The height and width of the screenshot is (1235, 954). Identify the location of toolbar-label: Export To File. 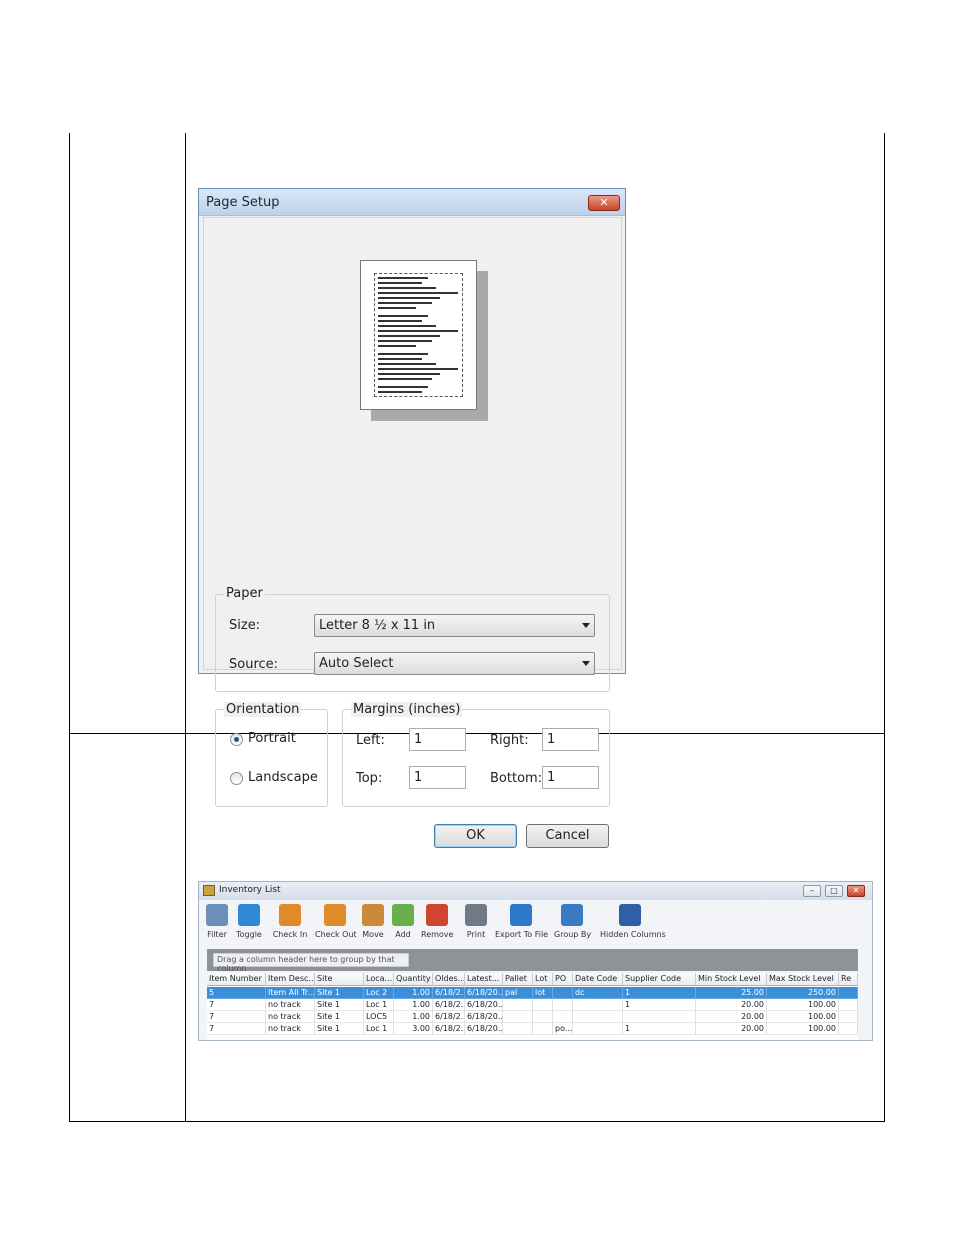
(522, 934).